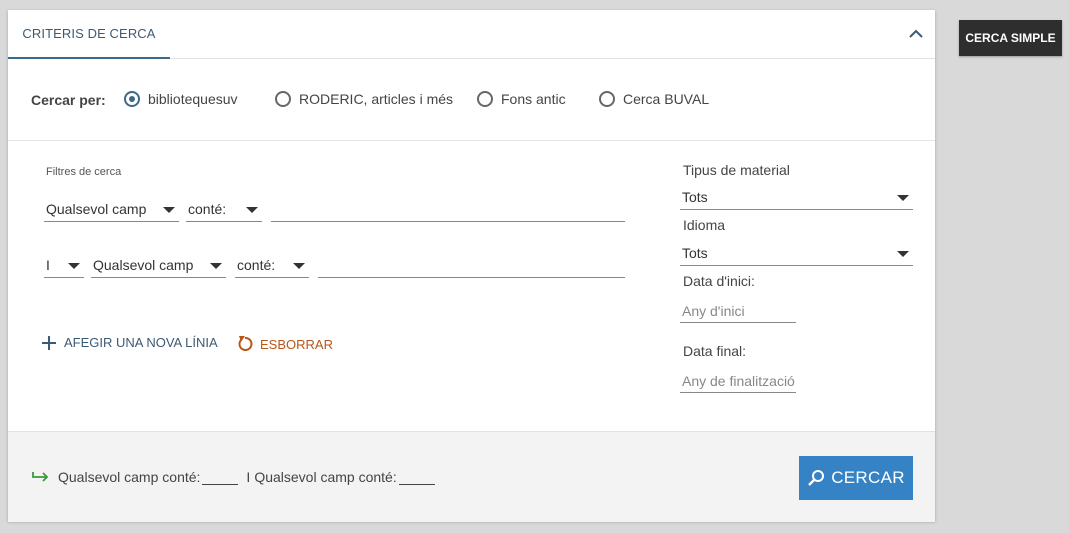  I want to click on plus-icon, so click(49, 342).